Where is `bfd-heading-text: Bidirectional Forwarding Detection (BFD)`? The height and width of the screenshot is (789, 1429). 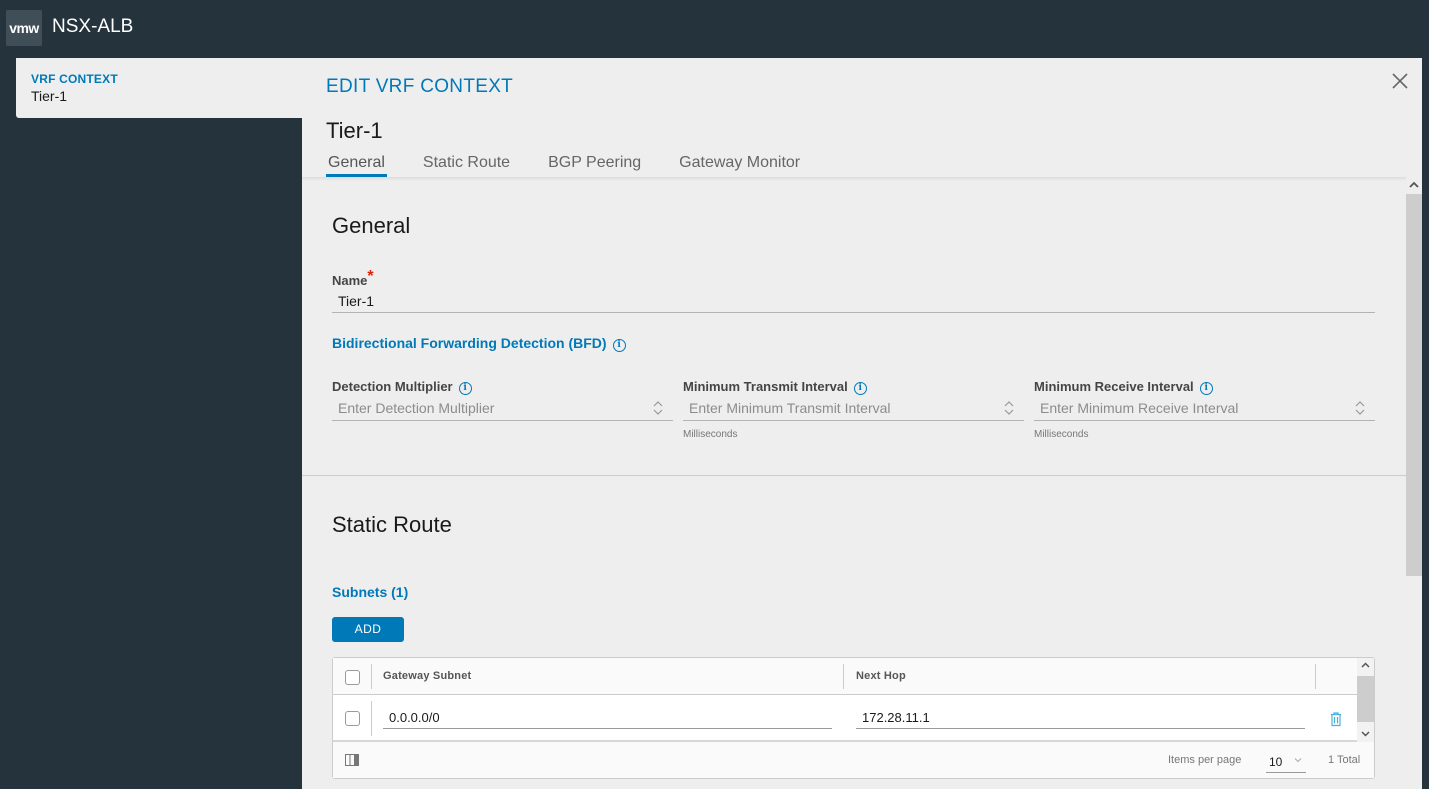 bfd-heading-text: Bidirectional Forwarding Detection (BFD) is located at coordinates (469, 343).